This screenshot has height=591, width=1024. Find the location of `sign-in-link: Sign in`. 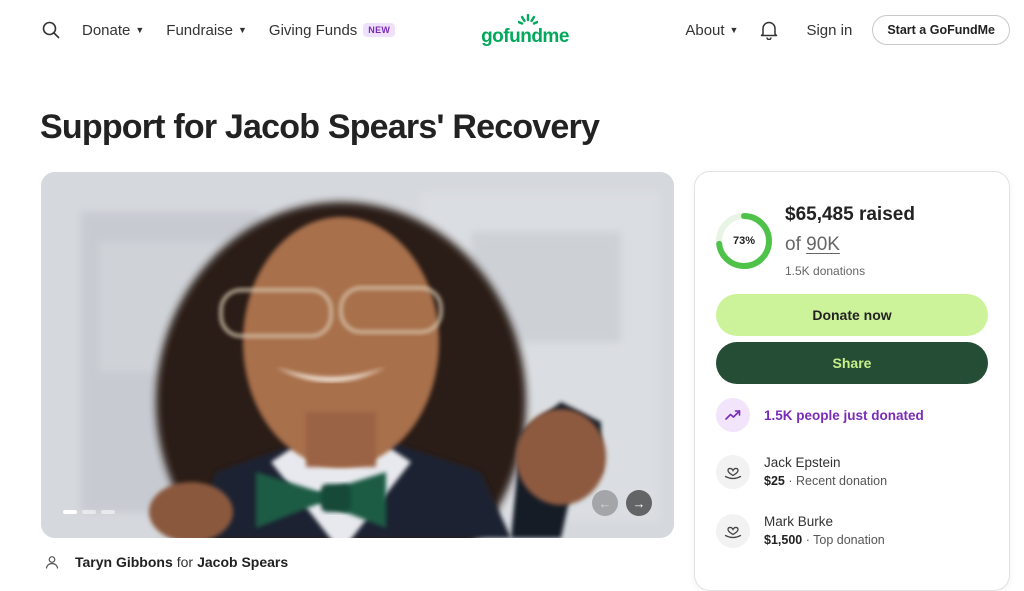

sign-in-link: Sign in is located at coordinates (829, 30).